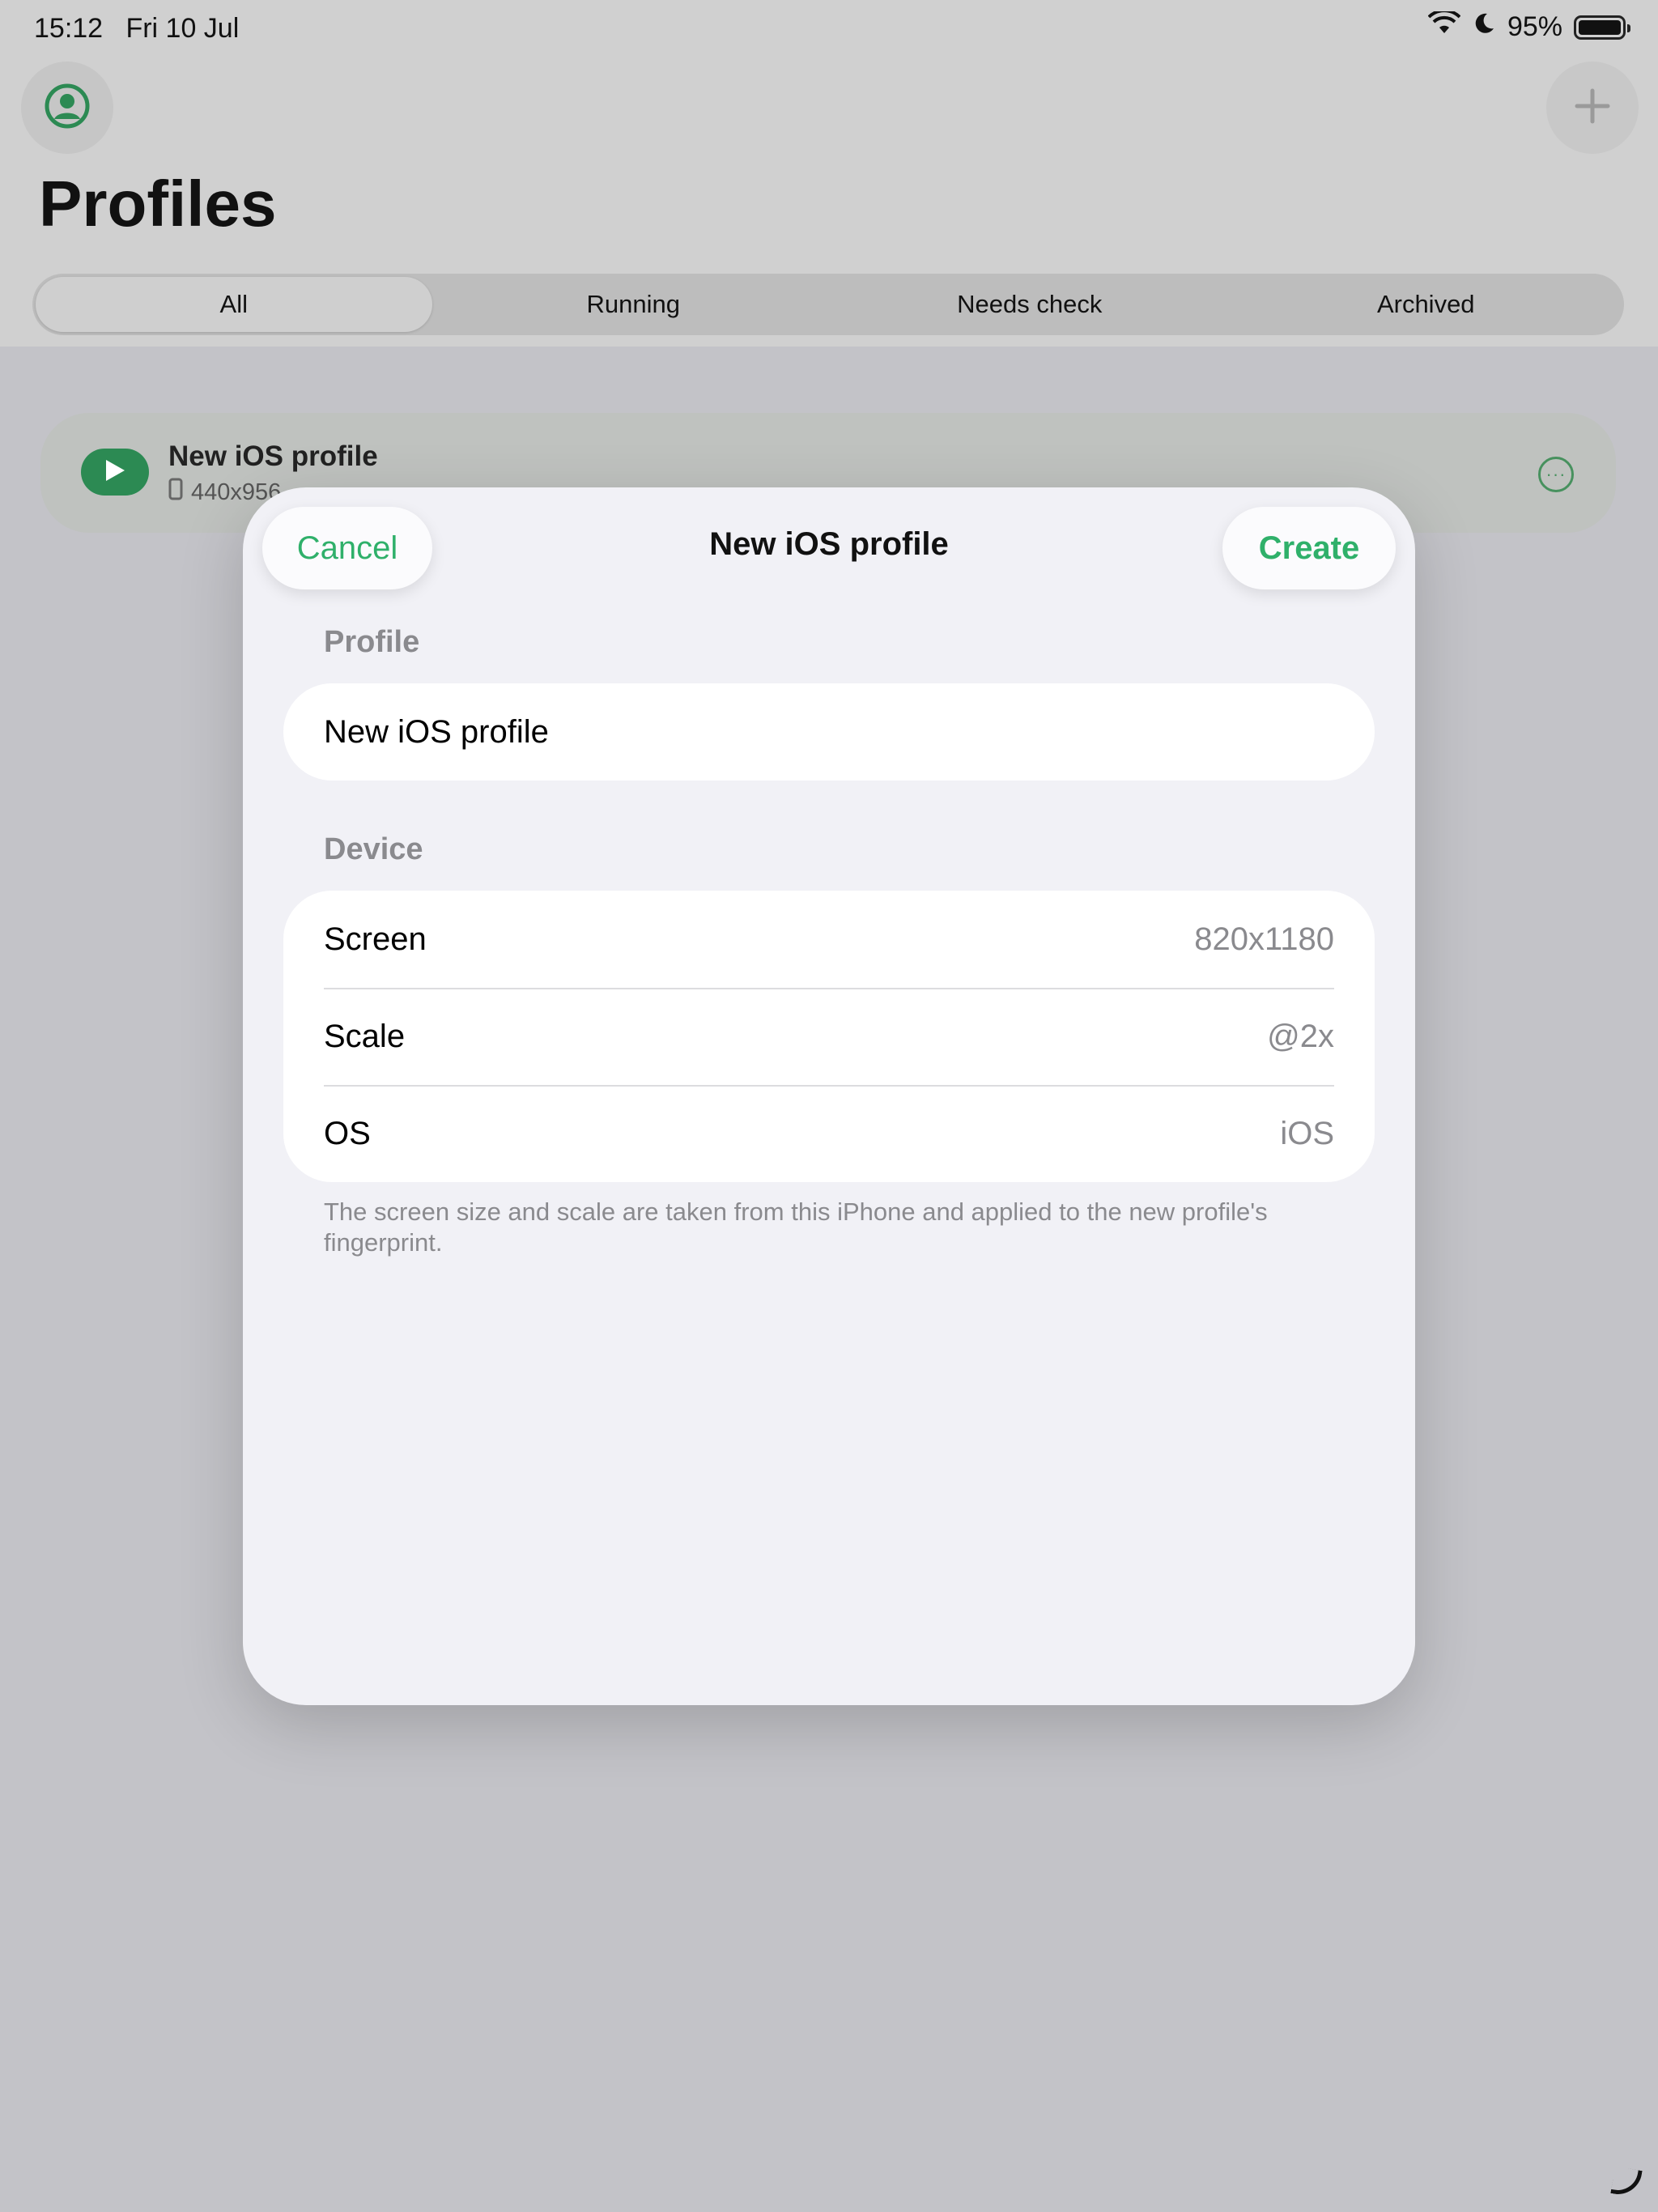 The height and width of the screenshot is (2212, 1658). I want to click on more-options-button: ···, so click(1556, 475).